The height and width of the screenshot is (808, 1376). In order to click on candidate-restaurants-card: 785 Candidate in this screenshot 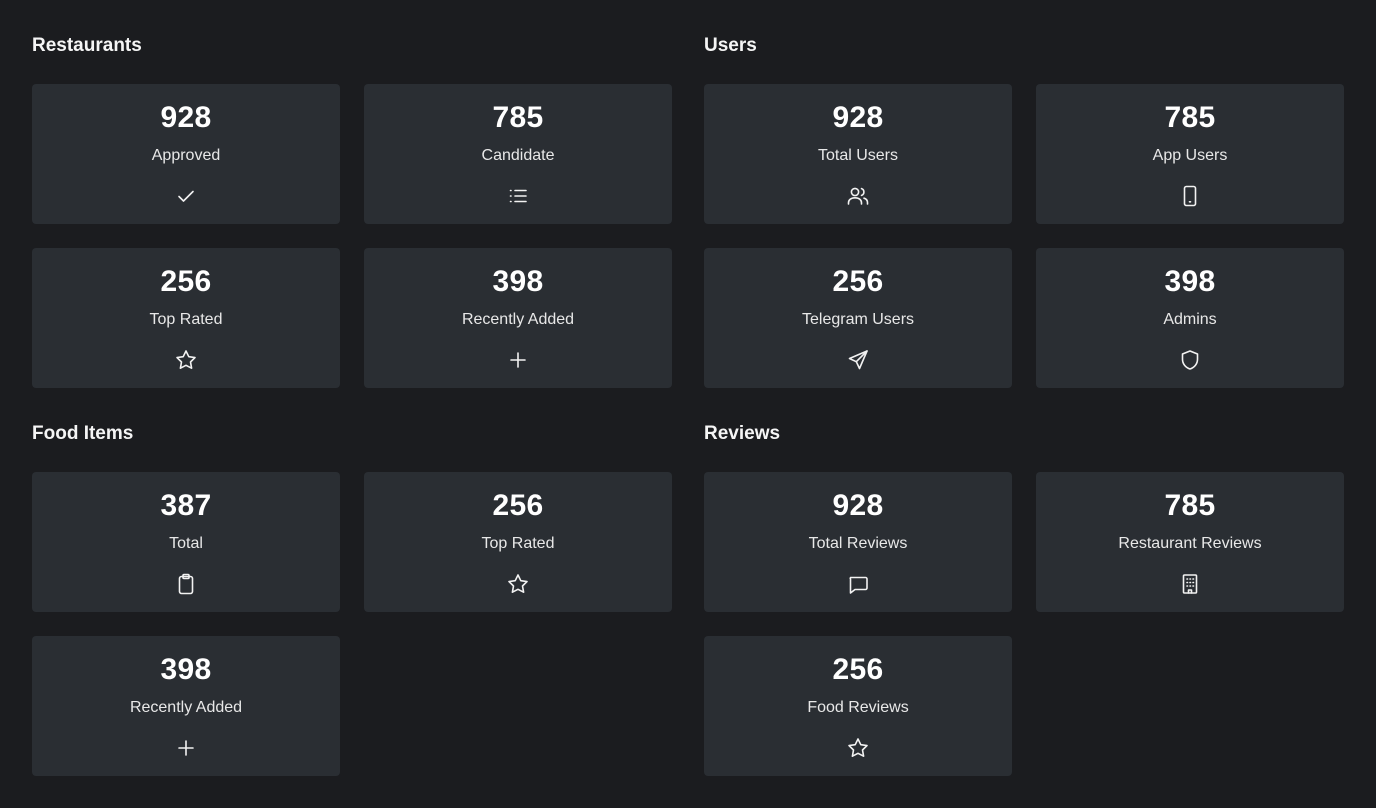, I will do `click(518, 154)`.